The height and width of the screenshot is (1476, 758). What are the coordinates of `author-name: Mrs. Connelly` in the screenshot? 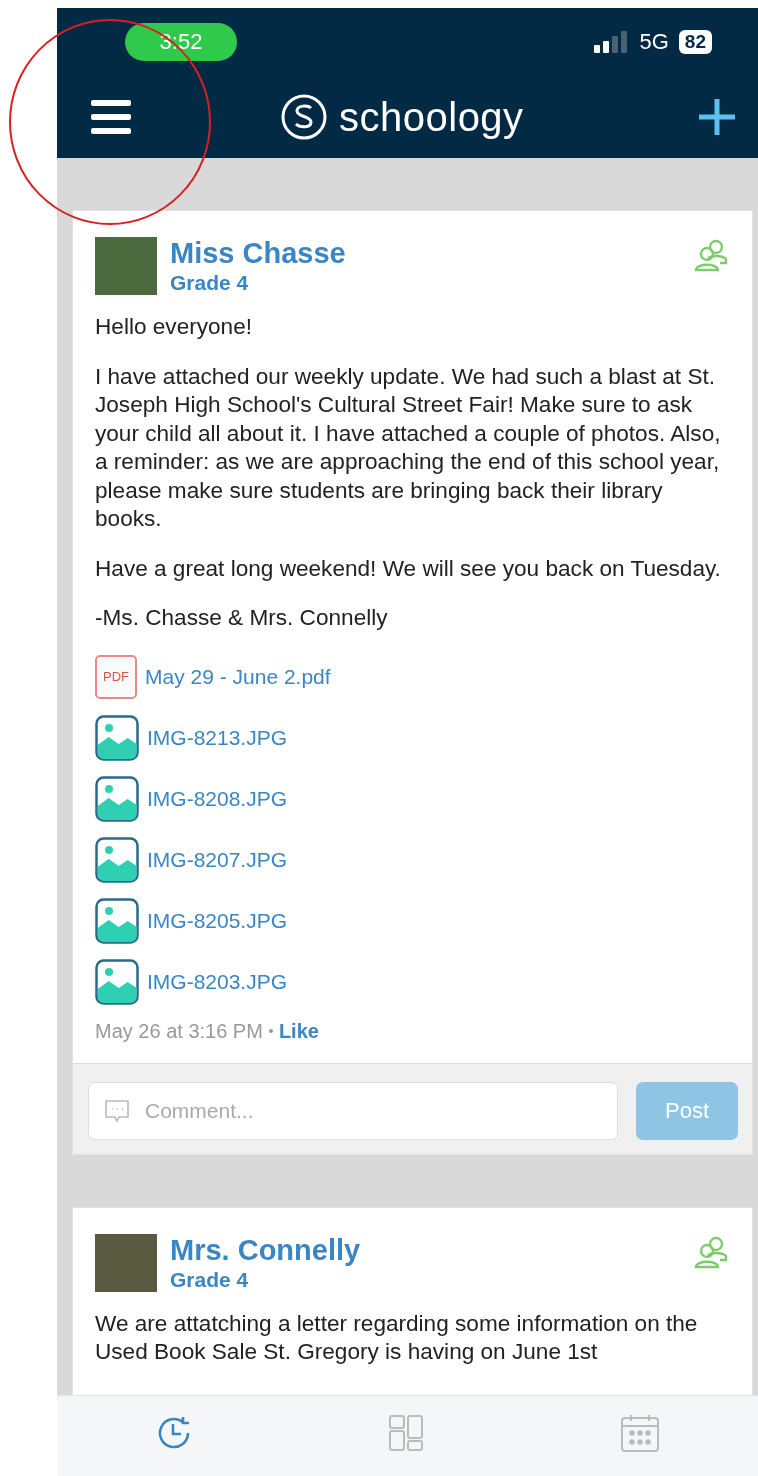 It's located at (425, 1249).